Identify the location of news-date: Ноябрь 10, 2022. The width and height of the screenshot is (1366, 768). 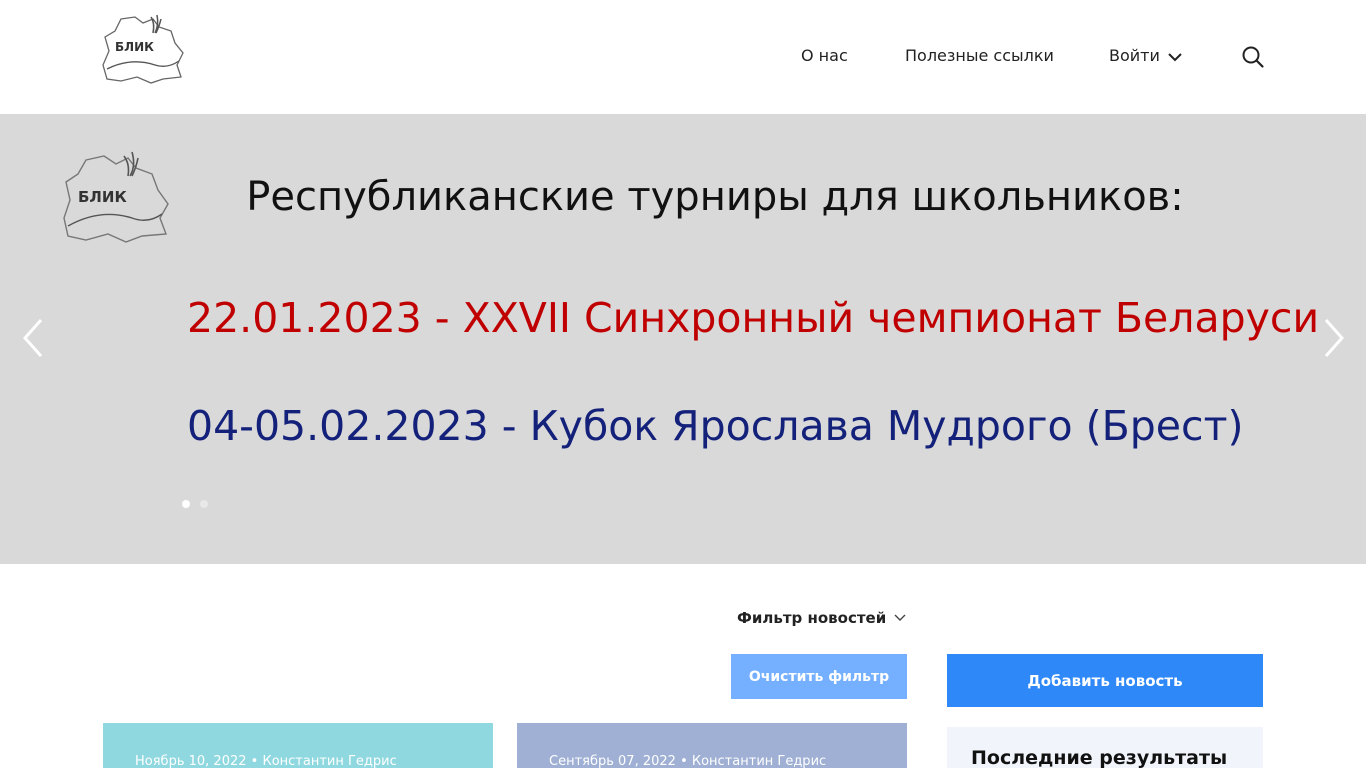
(191, 761).